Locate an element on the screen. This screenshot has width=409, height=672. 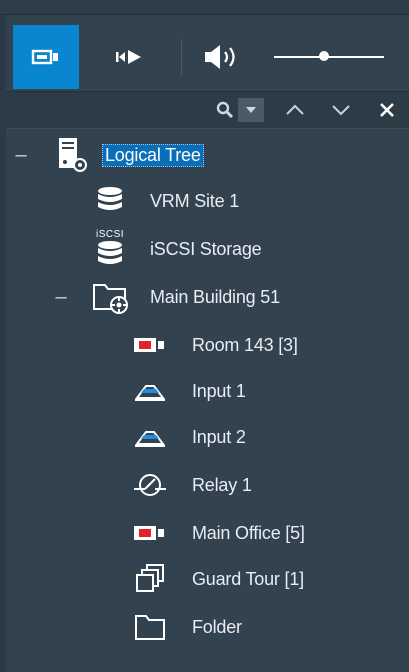
chevron-up-icon is located at coordinates (295, 109).